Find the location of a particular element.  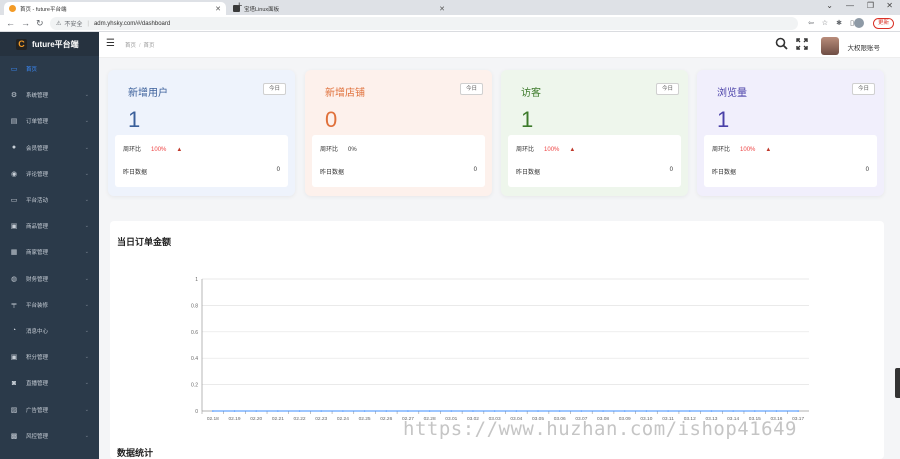

sidebar-item: ╤ 平台装修 ⌄ is located at coordinates (49, 305).